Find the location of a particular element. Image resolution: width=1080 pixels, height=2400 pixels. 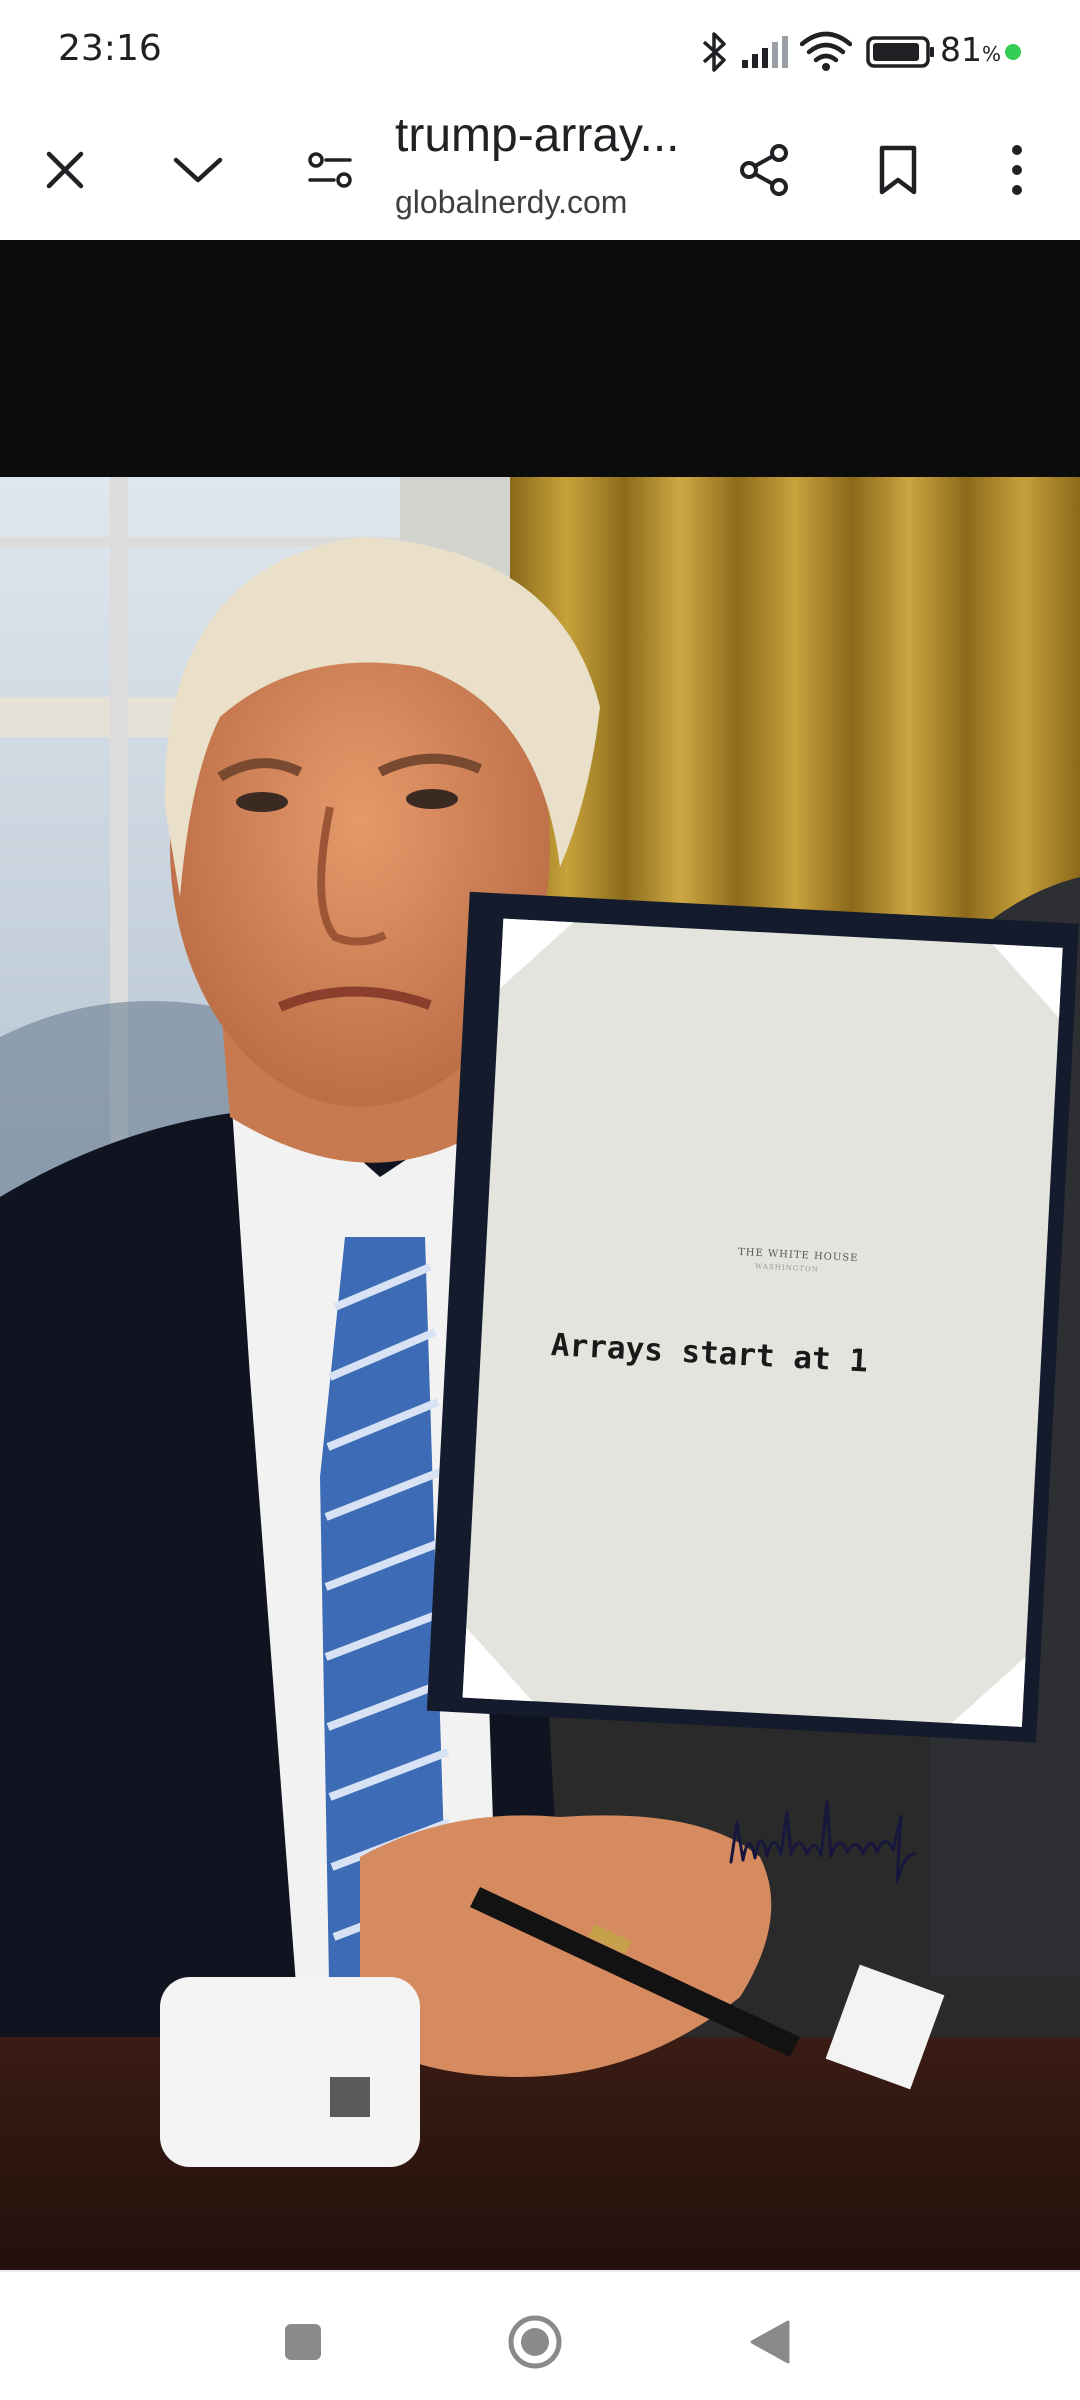

recents-icon is located at coordinates (303, 2342).